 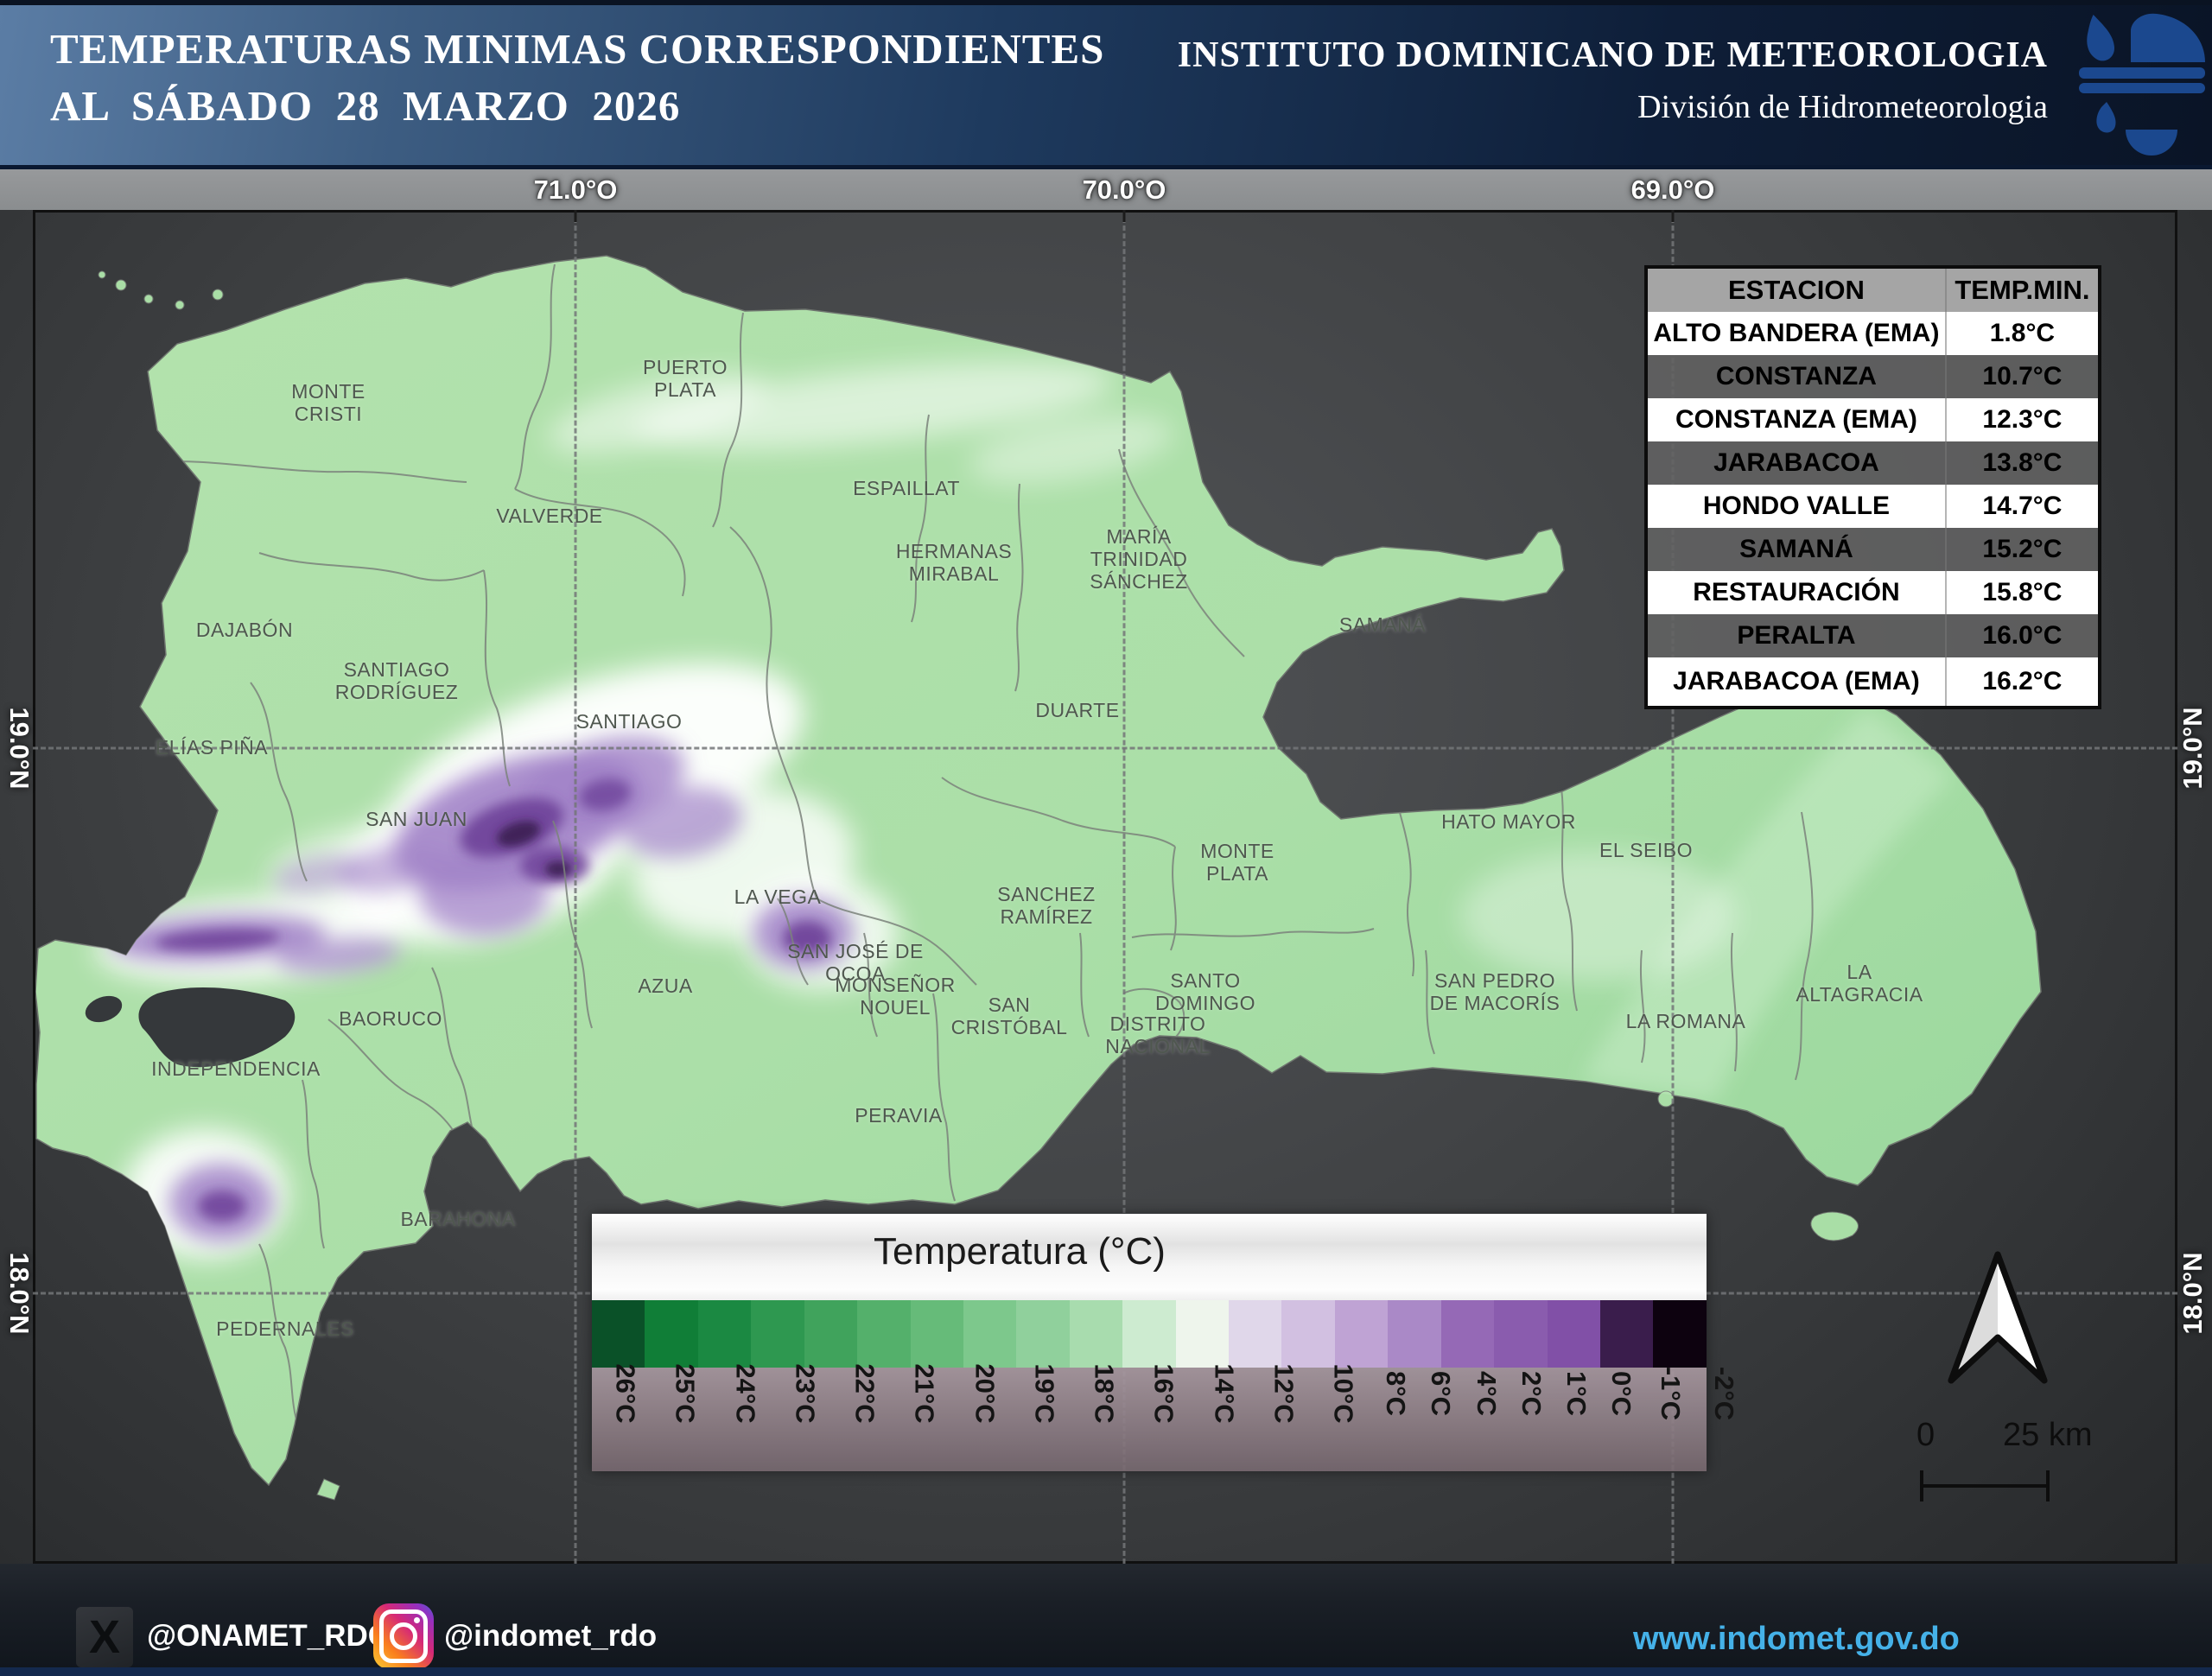 I want to click on legend-title: Temperatura (°C), so click(x=1149, y=1252).